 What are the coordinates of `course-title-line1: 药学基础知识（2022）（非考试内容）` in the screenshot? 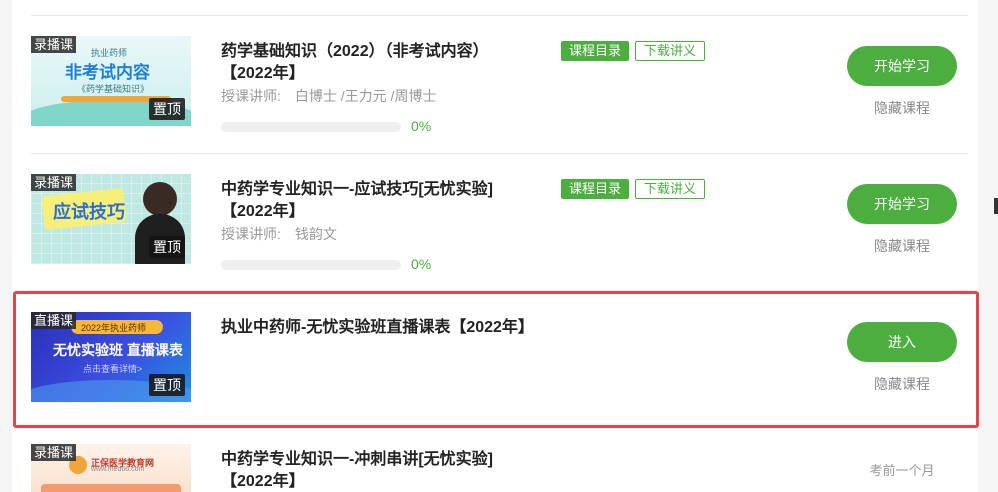 It's located at (355, 52).